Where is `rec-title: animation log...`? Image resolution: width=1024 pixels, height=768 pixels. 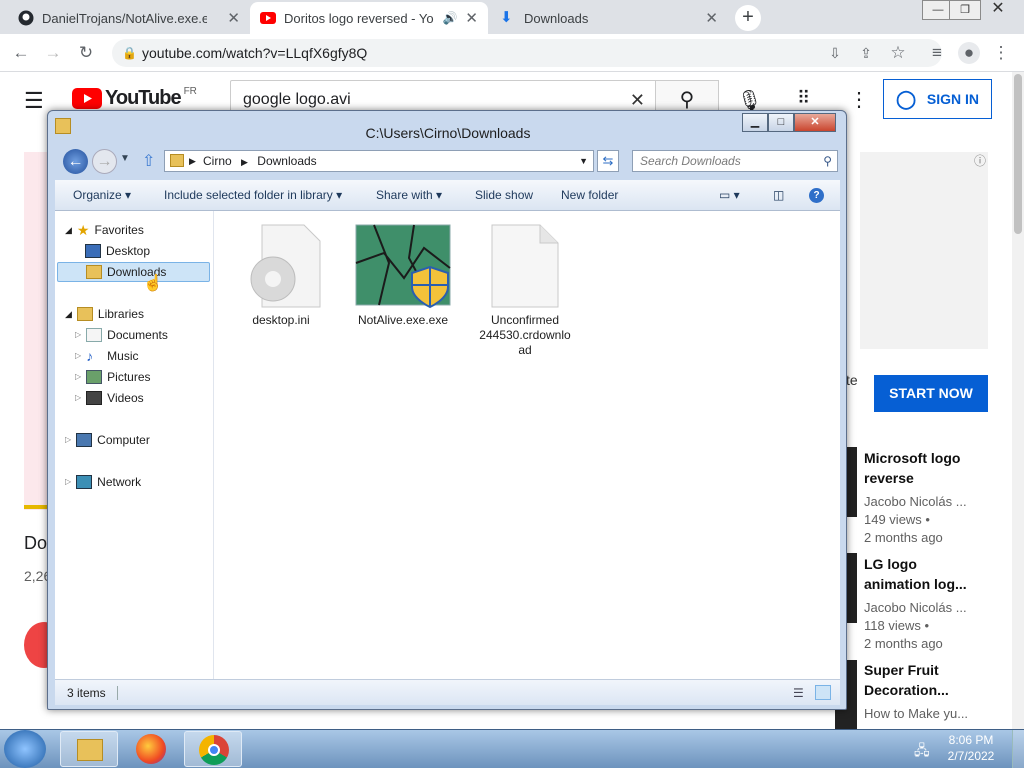 rec-title: animation log... is located at coordinates (915, 584).